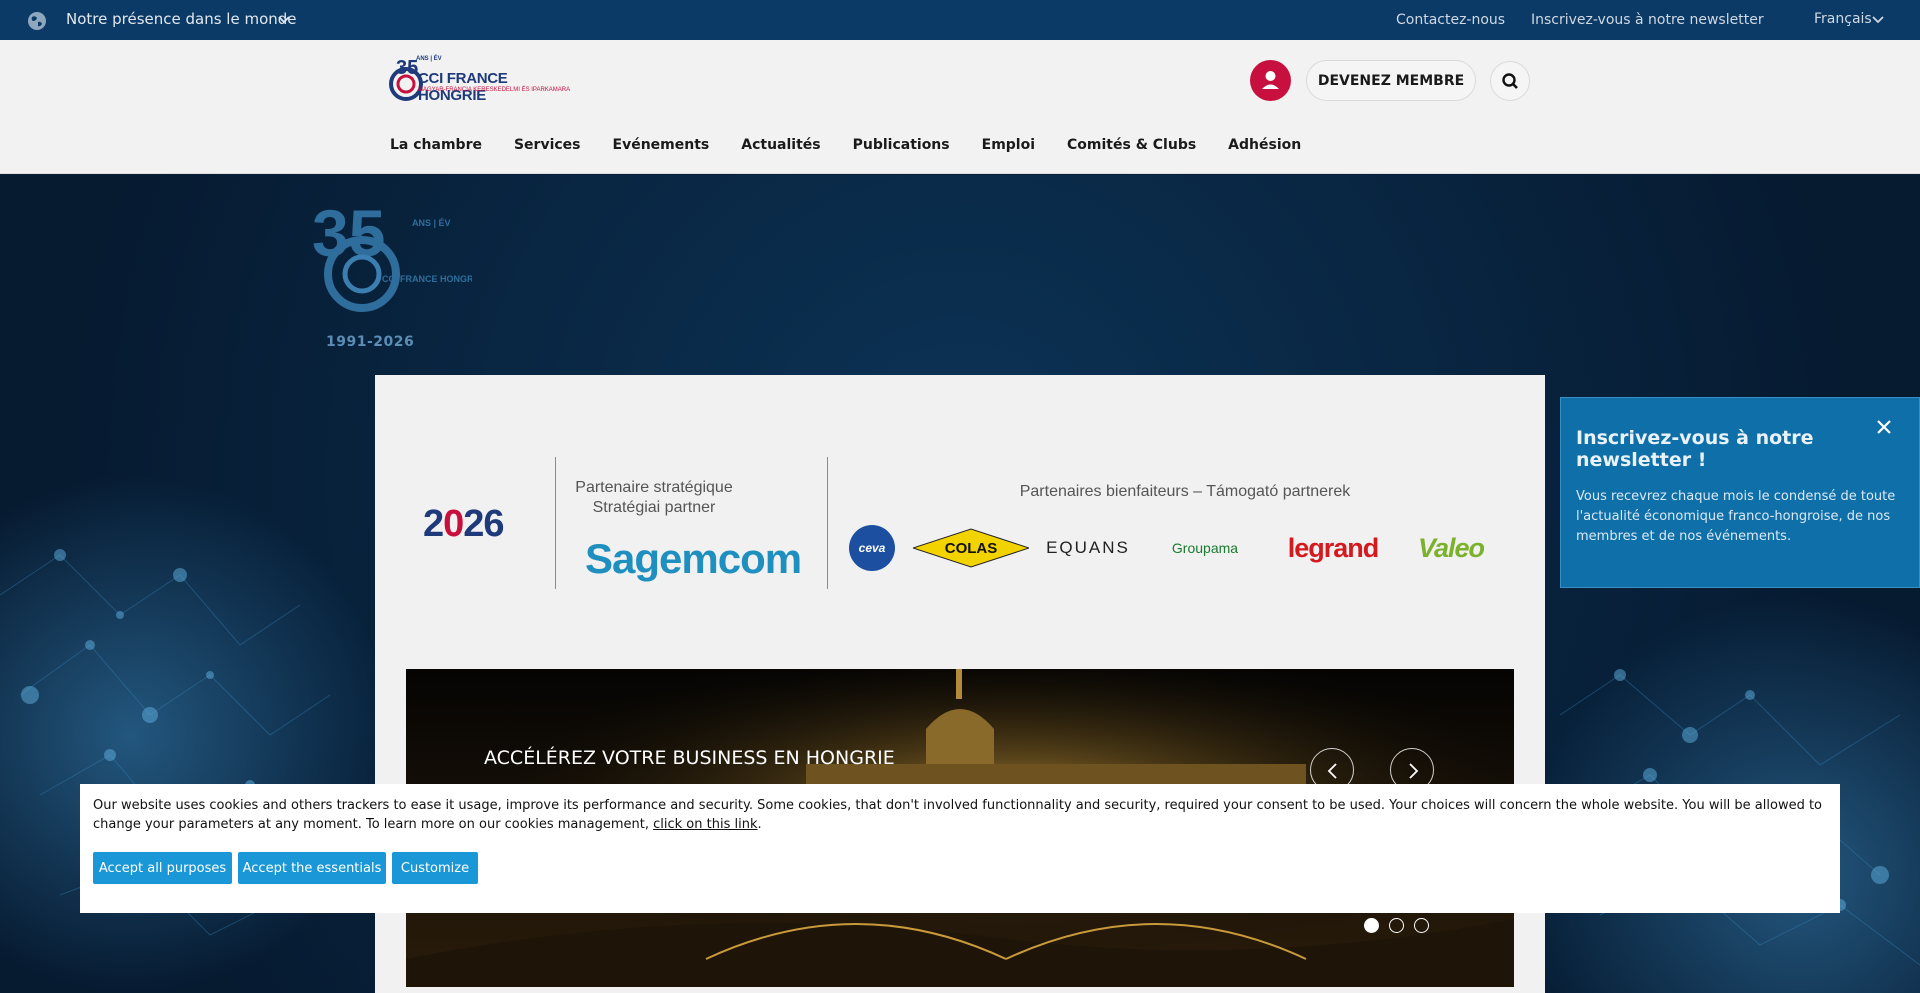 The height and width of the screenshot is (993, 1920). Describe the element at coordinates (971, 548) in the screenshot. I see `colas-logo: COLAS` at that location.